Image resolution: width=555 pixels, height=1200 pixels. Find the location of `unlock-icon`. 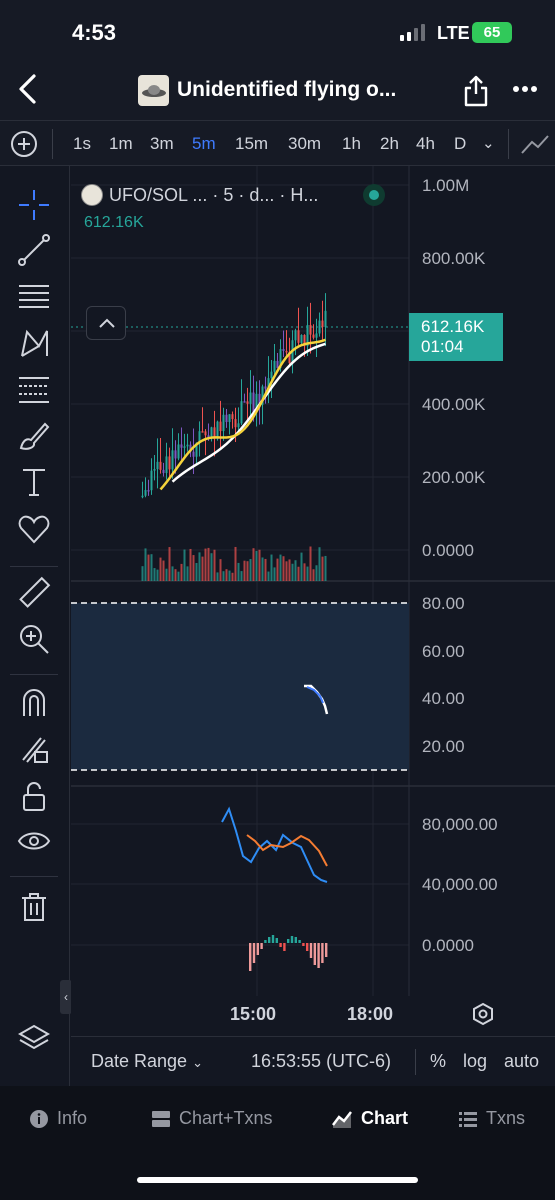

unlock-icon is located at coordinates (34, 797).